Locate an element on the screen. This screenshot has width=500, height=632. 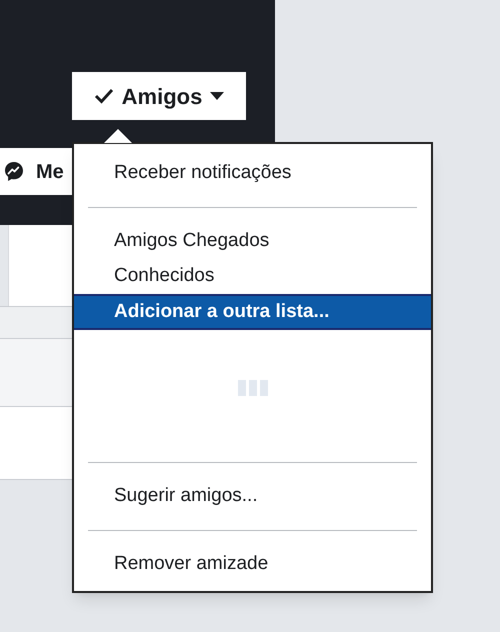
menu-item: Remover amizade is located at coordinates (252, 564).